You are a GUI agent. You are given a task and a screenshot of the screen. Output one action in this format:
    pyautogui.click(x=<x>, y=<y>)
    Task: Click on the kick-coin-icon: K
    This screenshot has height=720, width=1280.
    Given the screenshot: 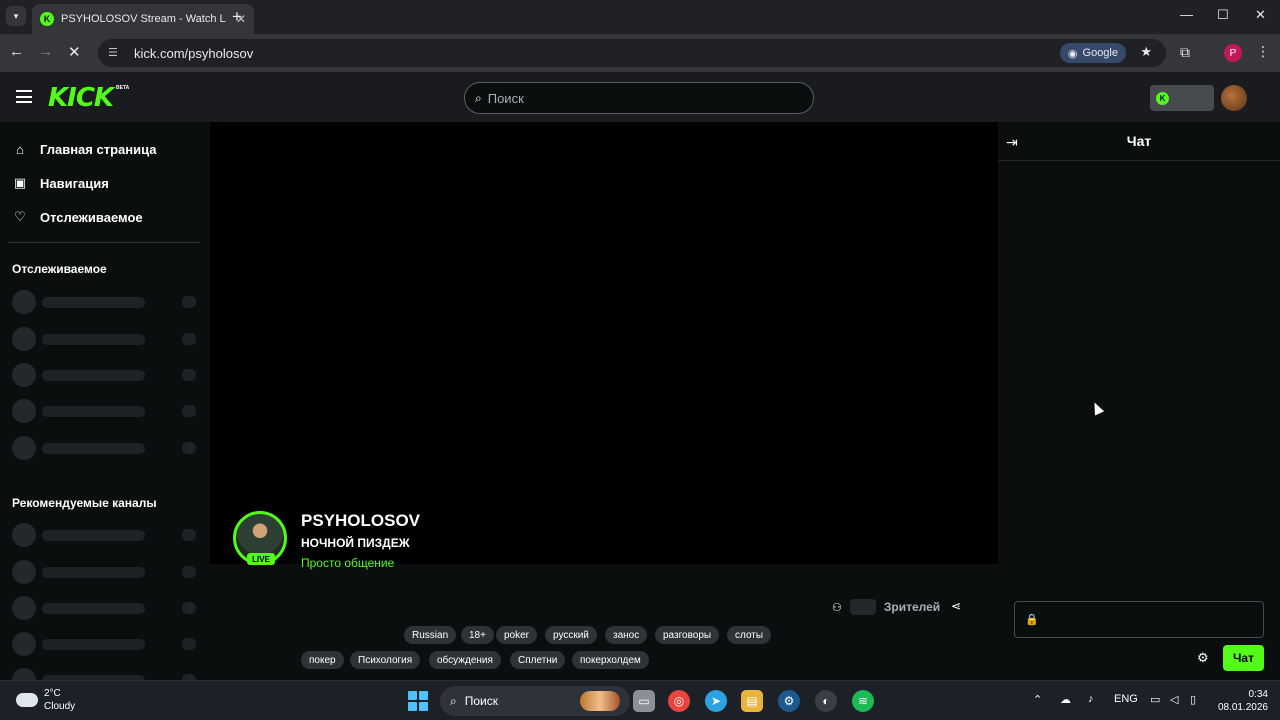 What is the action you would take?
    pyautogui.click(x=1162, y=98)
    